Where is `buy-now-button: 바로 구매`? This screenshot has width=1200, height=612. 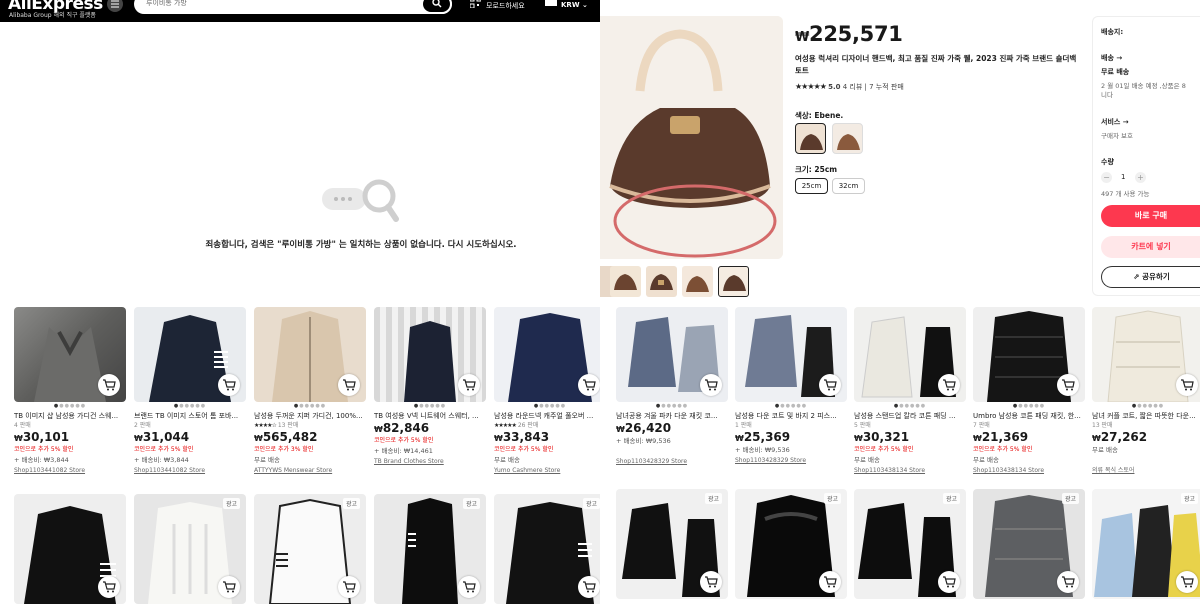
buy-now-button: 바로 구매 is located at coordinates (1150, 216).